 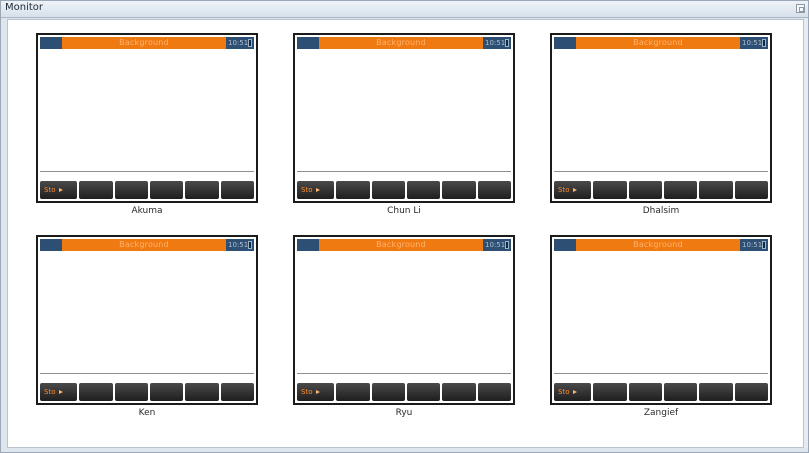 I want to click on device-tile-ken: Background 10:51 Sto Ken, so click(x=147, y=328).